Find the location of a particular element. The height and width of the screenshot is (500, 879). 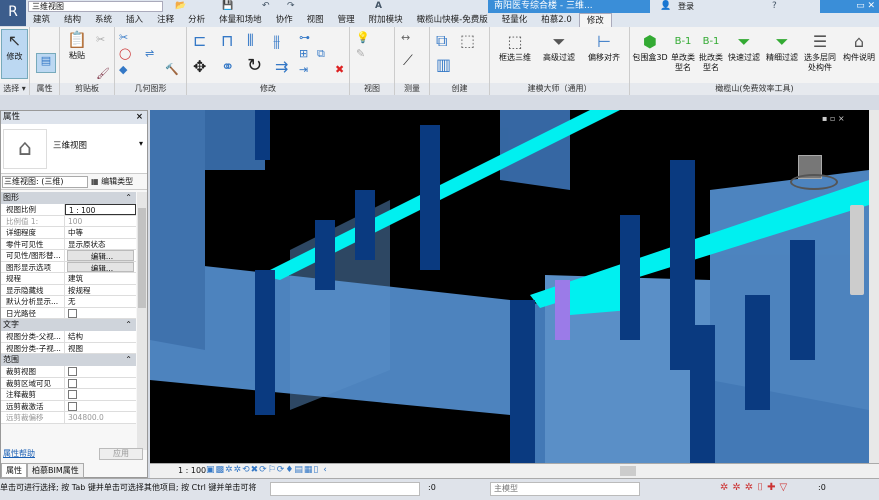

property-value: 按规程 is located at coordinates (100, 290).